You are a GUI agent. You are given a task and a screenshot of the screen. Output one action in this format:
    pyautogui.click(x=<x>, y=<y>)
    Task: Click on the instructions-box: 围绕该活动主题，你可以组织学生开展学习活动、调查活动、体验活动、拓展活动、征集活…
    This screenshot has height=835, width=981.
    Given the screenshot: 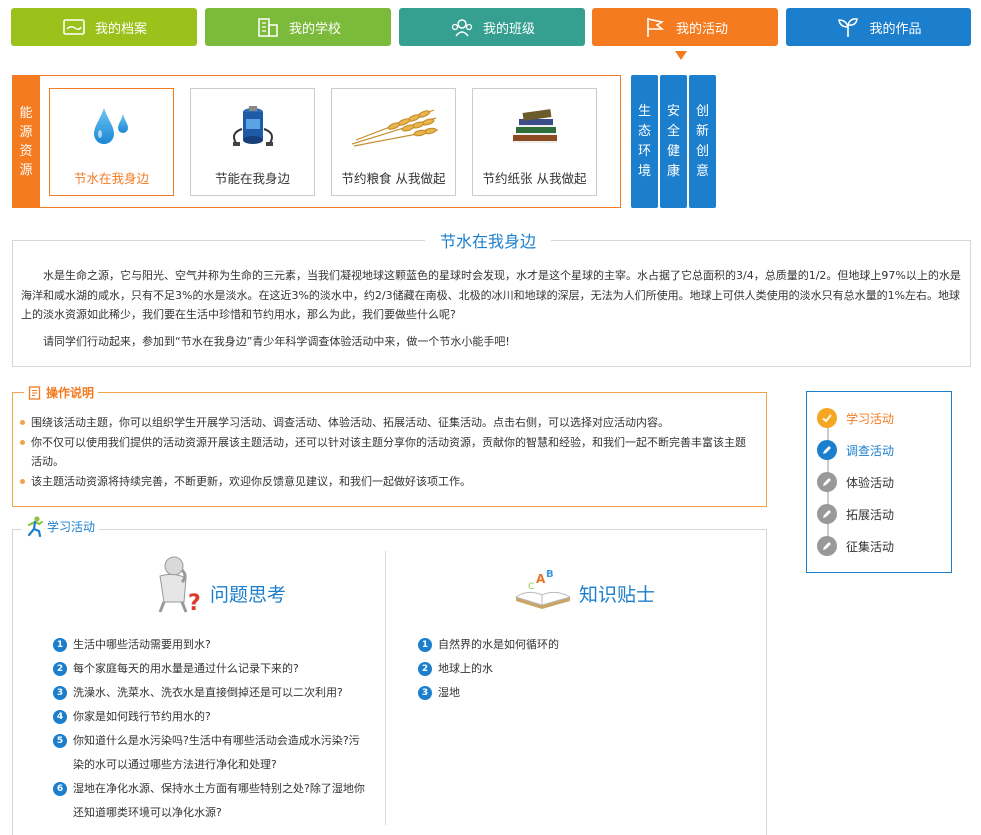 What is the action you would take?
    pyautogui.click(x=389, y=449)
    